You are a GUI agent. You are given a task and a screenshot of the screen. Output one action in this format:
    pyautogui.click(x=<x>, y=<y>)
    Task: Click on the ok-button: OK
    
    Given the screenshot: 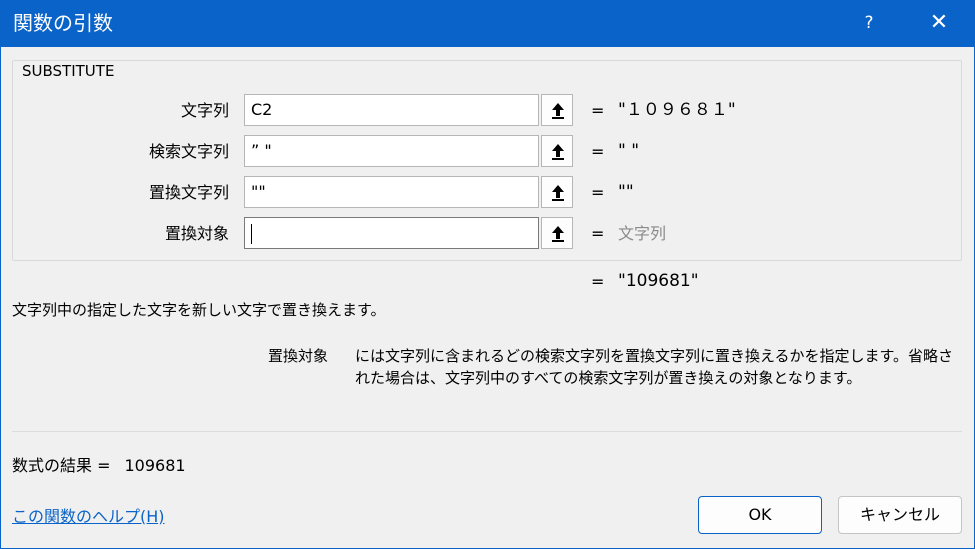 What is the action you would take?
    pyautogui.click(x=760, y=515)
    